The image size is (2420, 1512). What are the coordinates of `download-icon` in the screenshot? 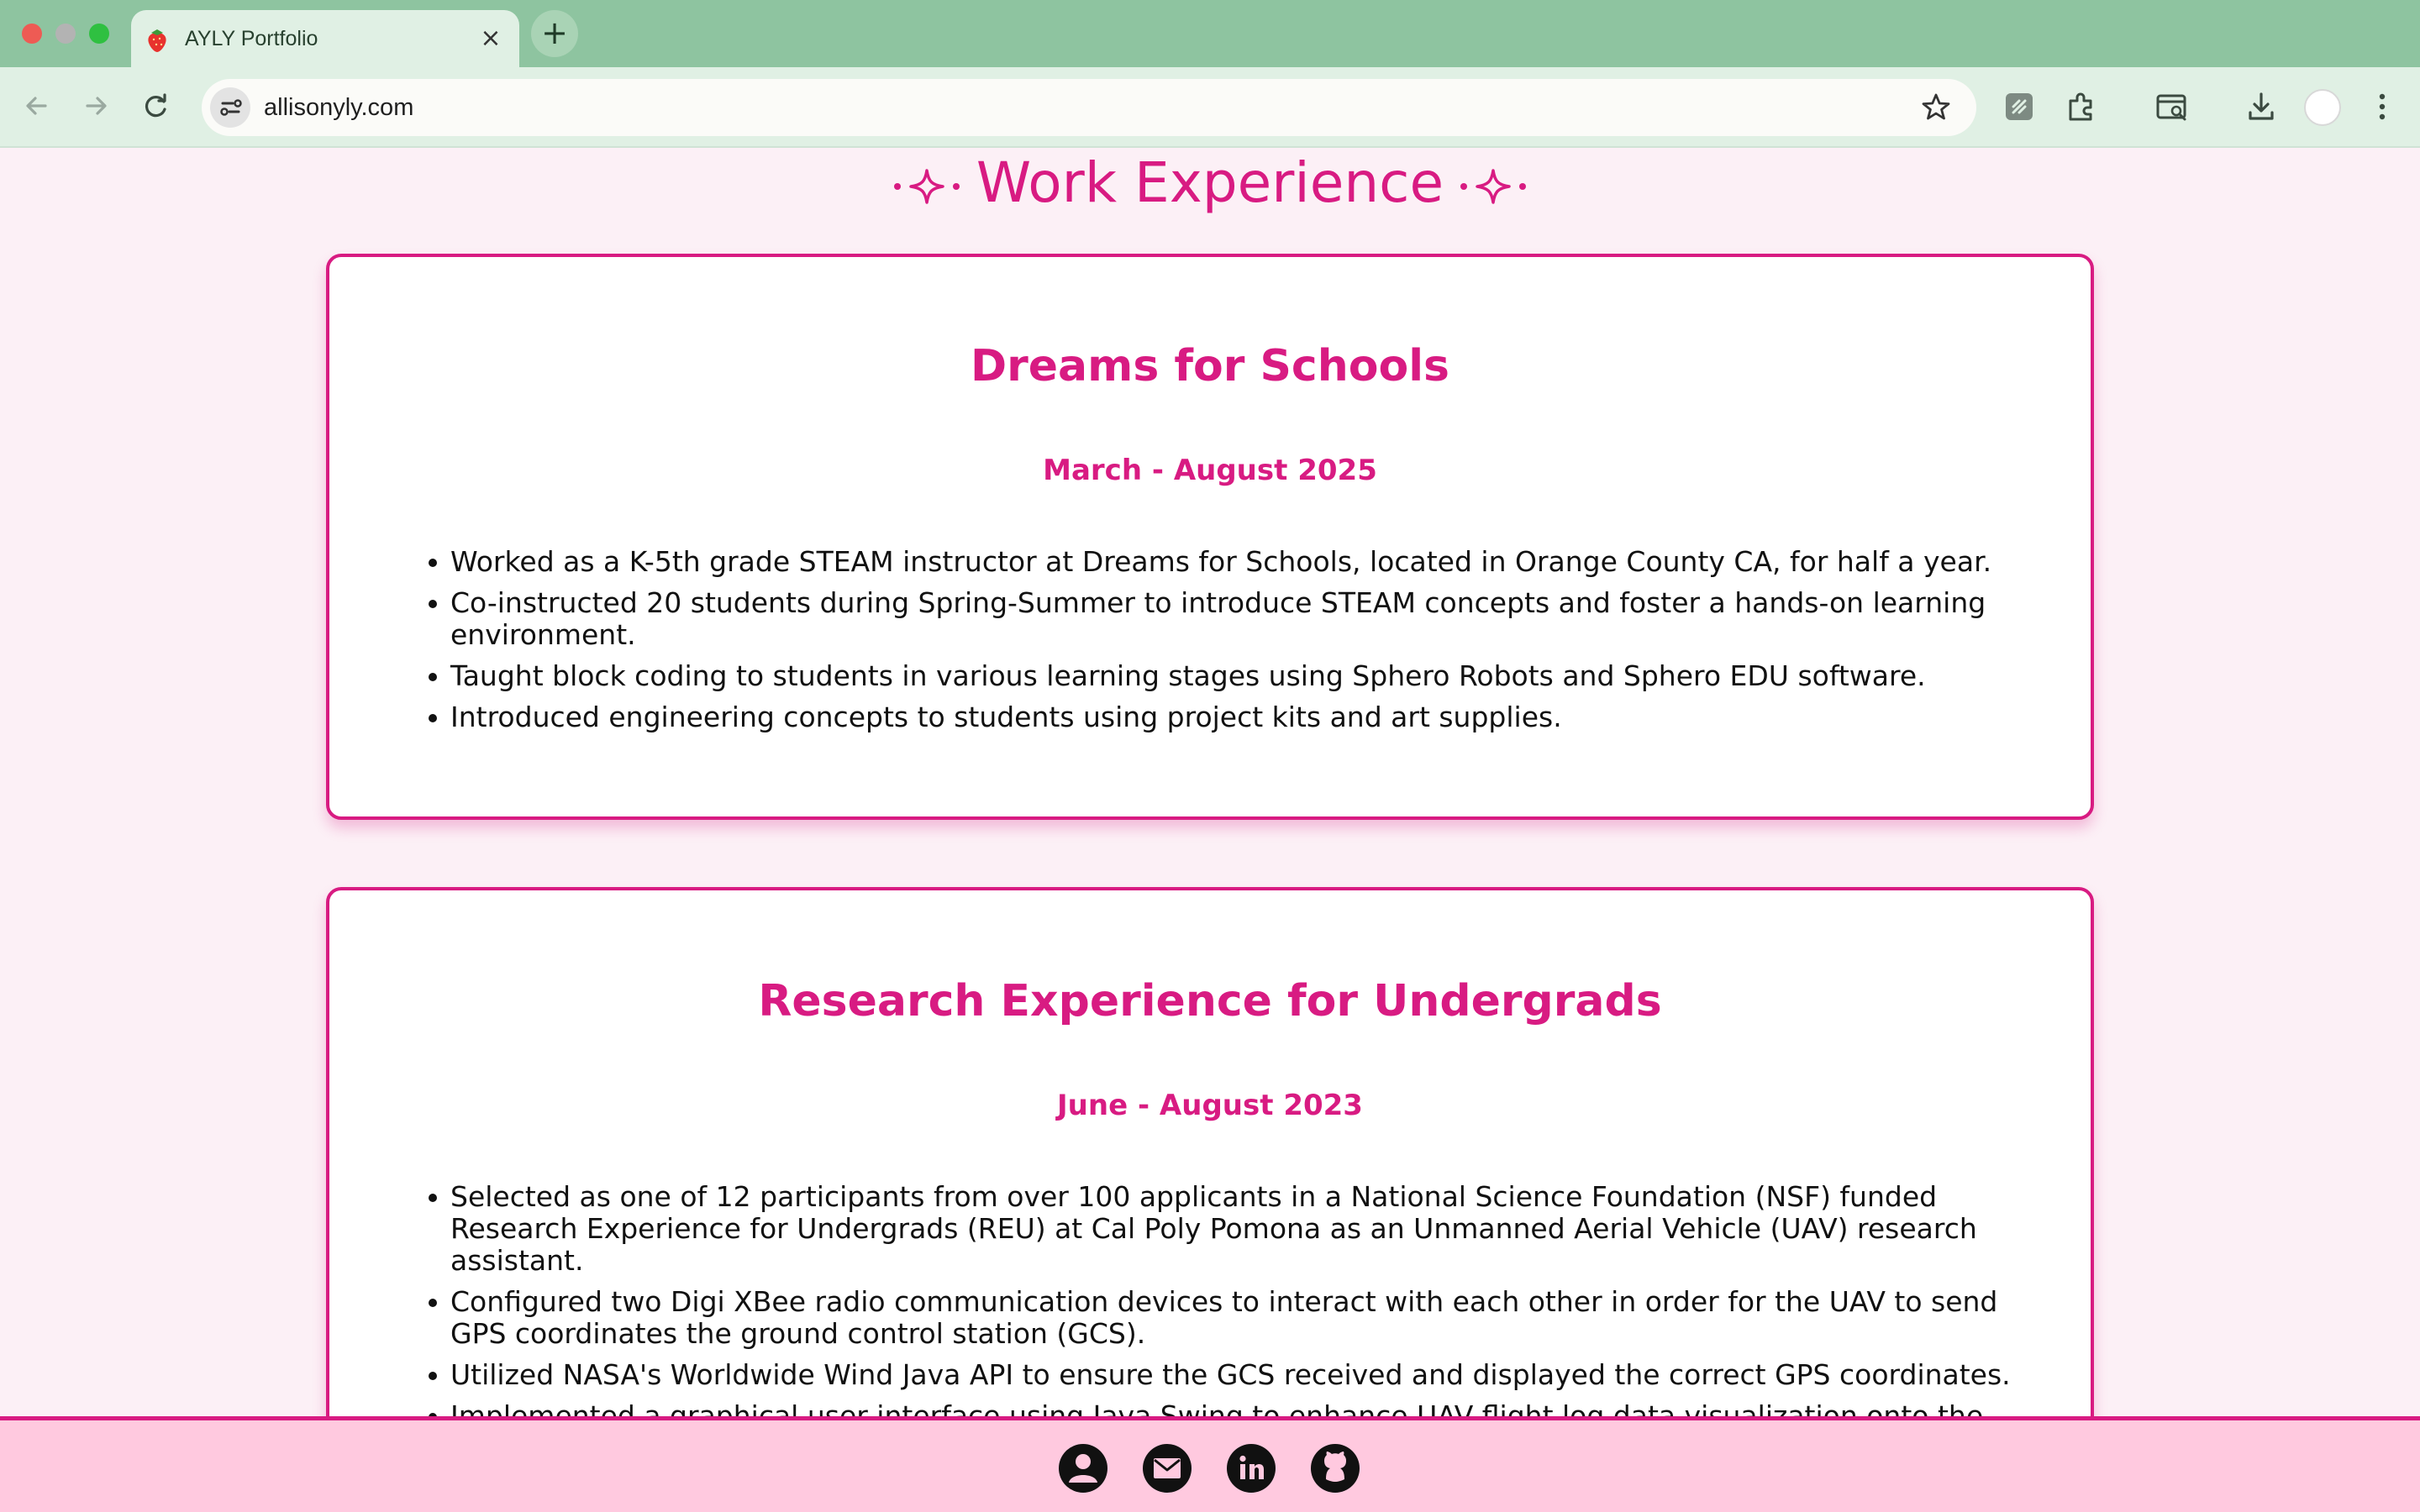 It's located at (2262, 106).